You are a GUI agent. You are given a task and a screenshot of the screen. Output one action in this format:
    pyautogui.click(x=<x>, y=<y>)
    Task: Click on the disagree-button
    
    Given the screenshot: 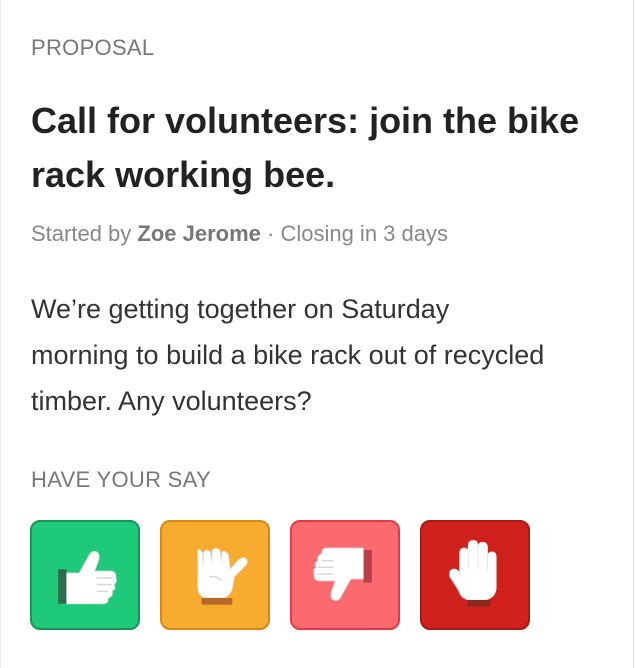 What is the action you would take?
    pyautogui.click(x=345, y=575)
    